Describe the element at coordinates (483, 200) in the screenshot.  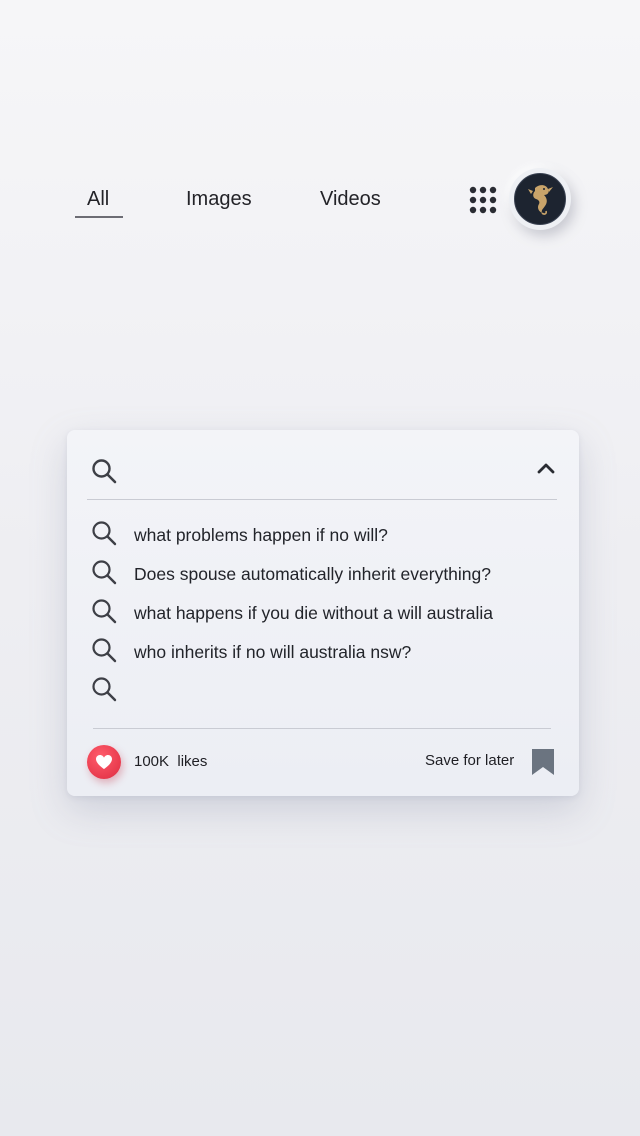
I see `grid-dots-icon` at that location.